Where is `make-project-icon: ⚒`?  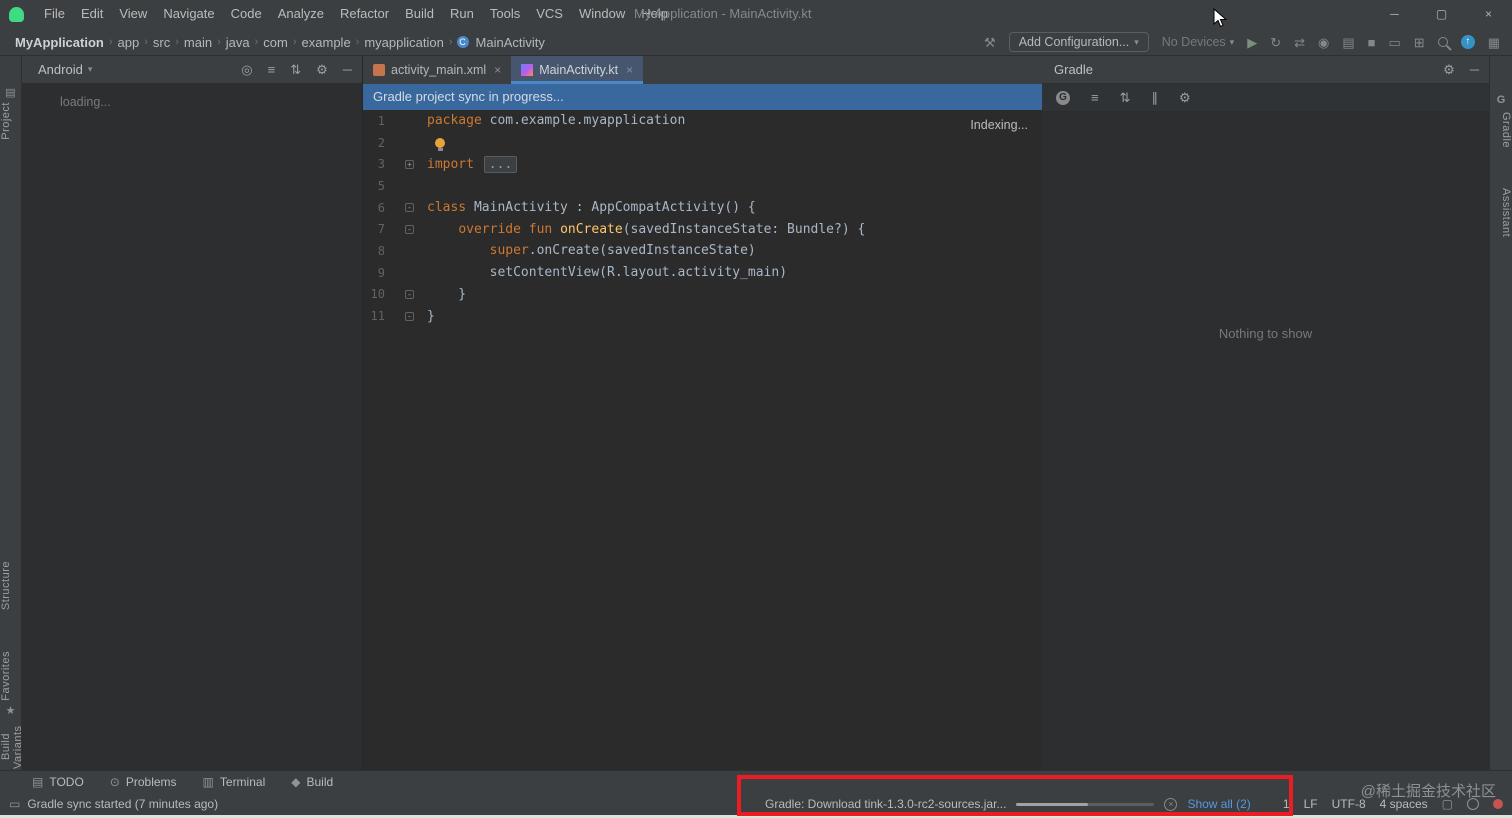 make-project-icon: ⚒ is located at coordinates (990, 42).